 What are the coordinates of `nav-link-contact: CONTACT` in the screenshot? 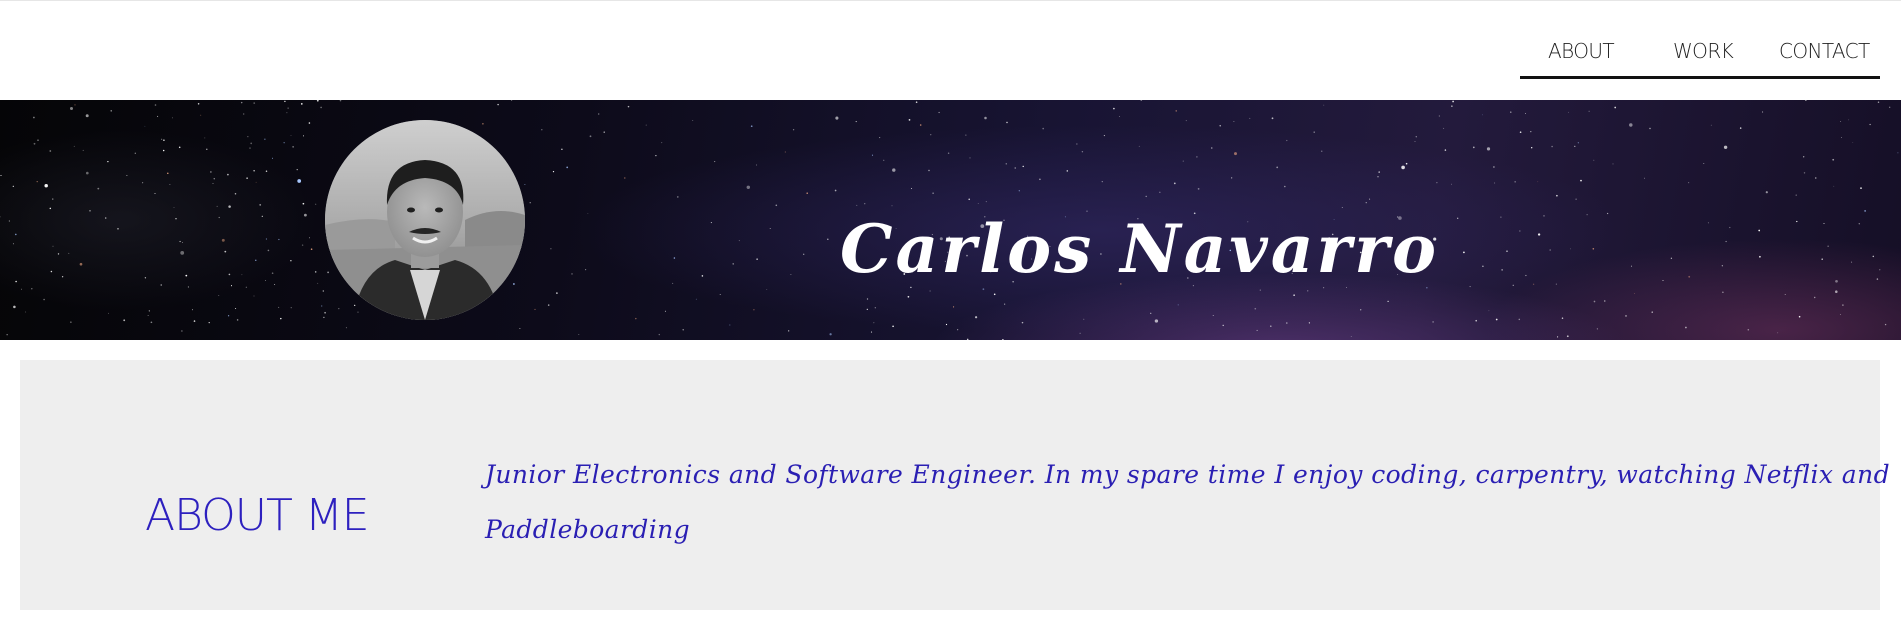 It's located at (1824, 51).